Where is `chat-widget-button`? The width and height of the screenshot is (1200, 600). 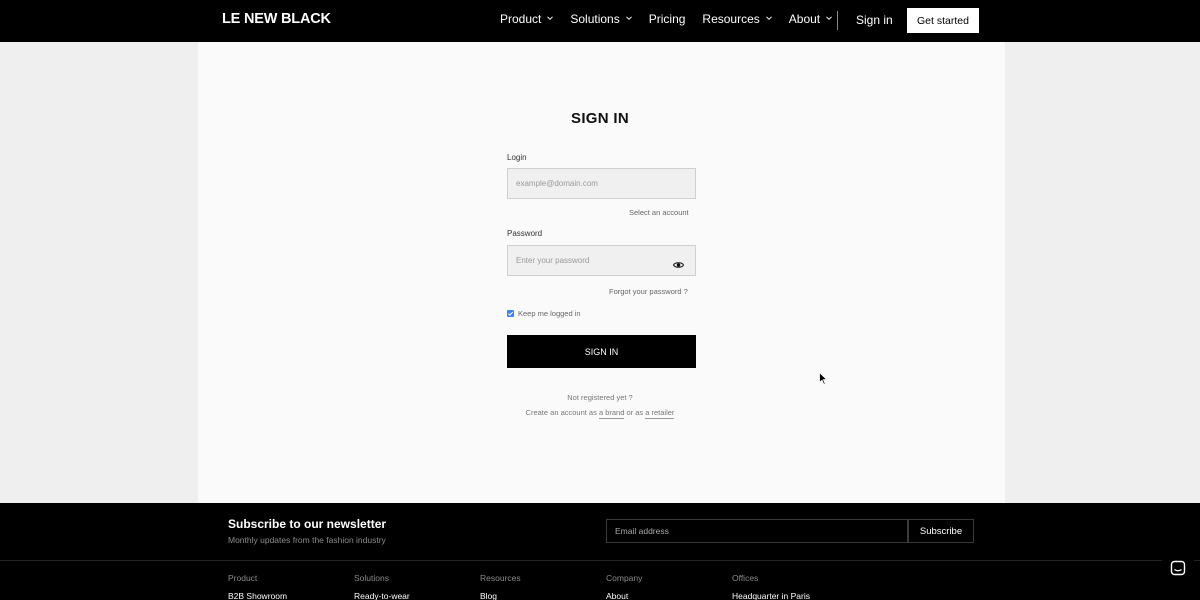
chat-widget-button is located at coordinates (1178, 570).